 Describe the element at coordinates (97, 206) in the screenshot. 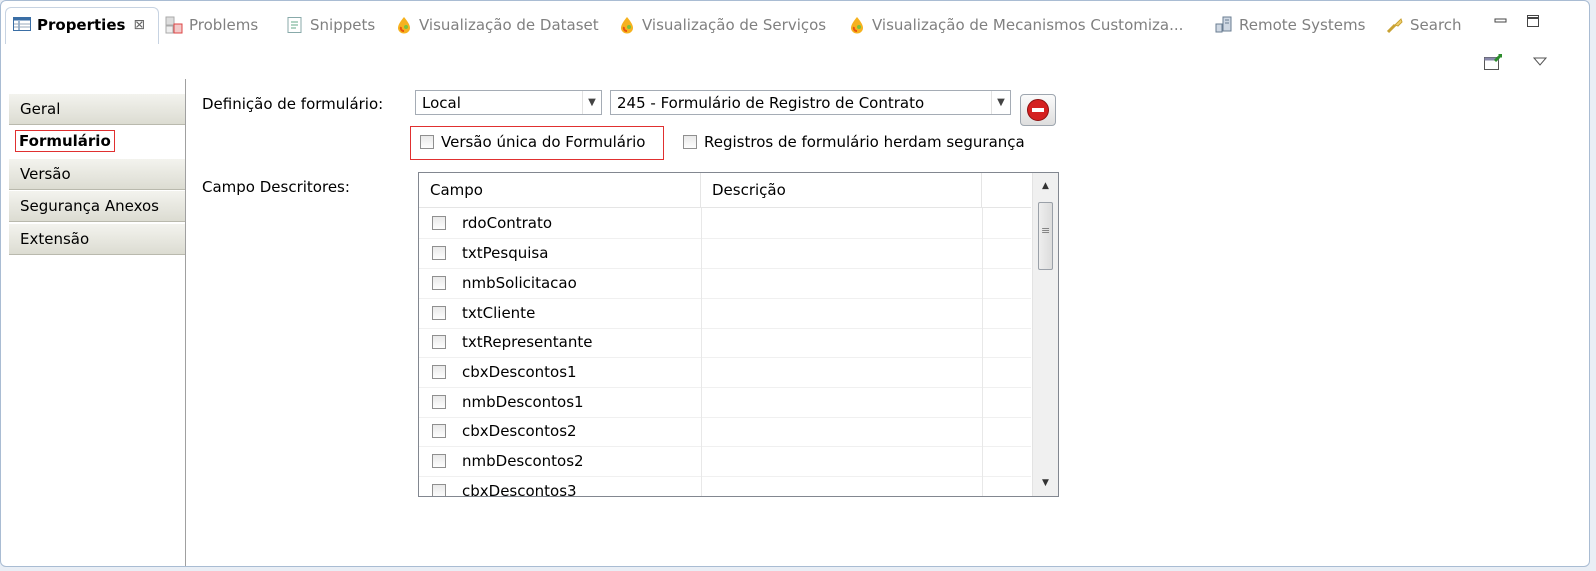

I see `sidebar-item-seguranca-anexos: Segurança Anexos` at that location.